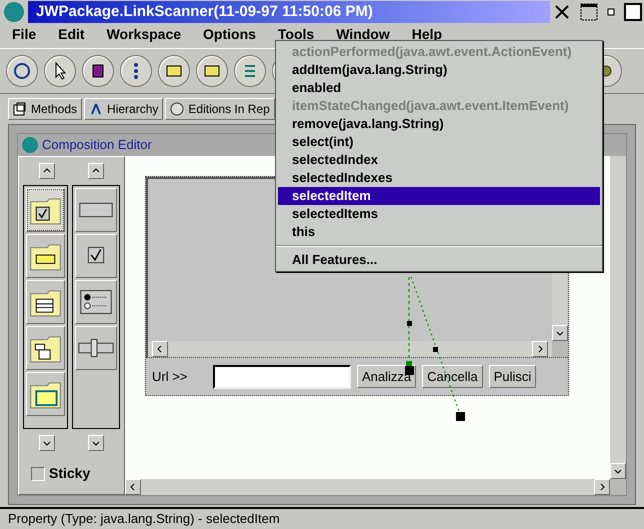  I want to click on menu-item: Edit, so click(71, 34).